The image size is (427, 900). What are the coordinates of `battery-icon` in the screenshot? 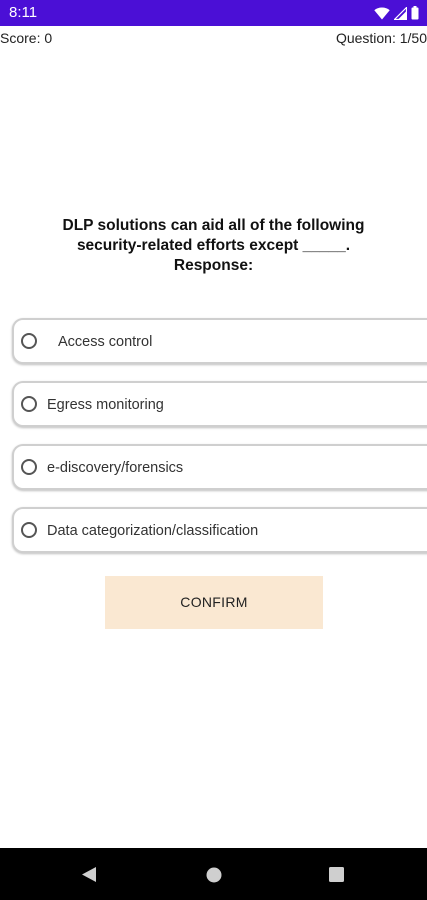 It's located at (415, 13).